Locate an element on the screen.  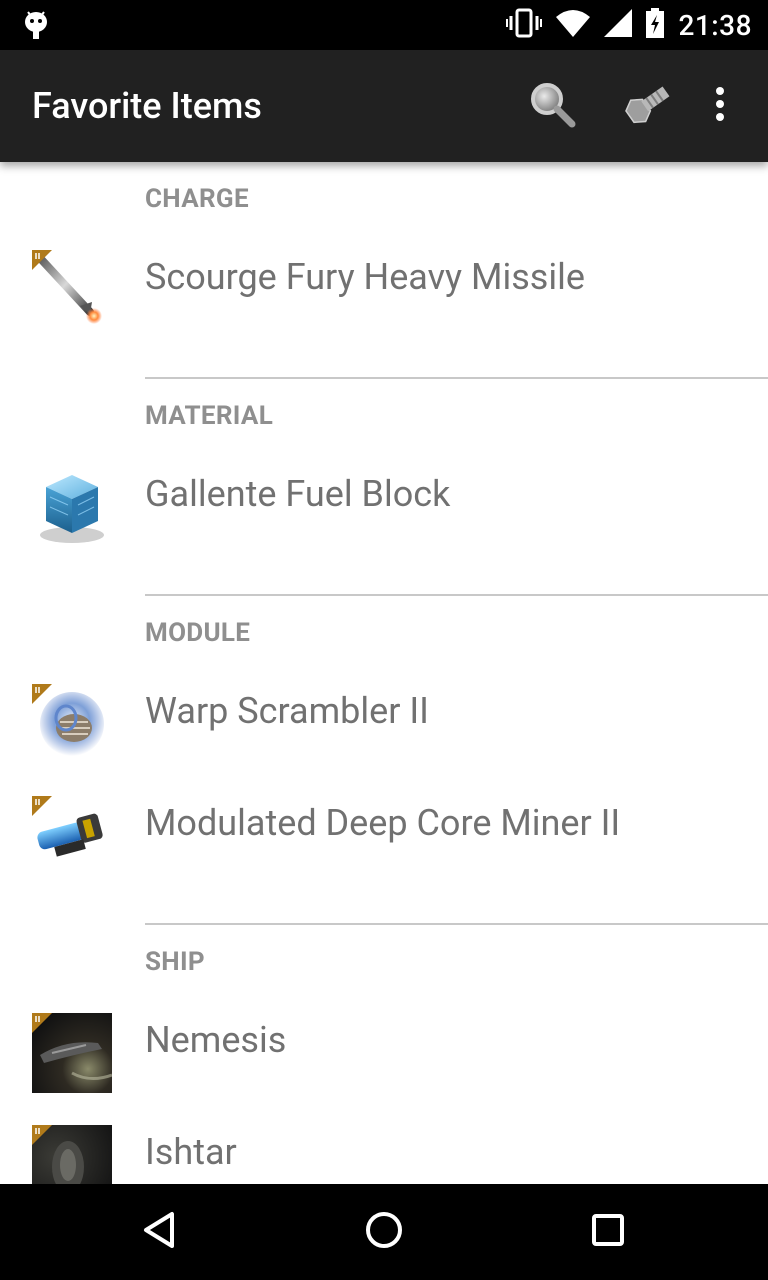
deep-core-miner-icon is located at coordinates (72, 836).